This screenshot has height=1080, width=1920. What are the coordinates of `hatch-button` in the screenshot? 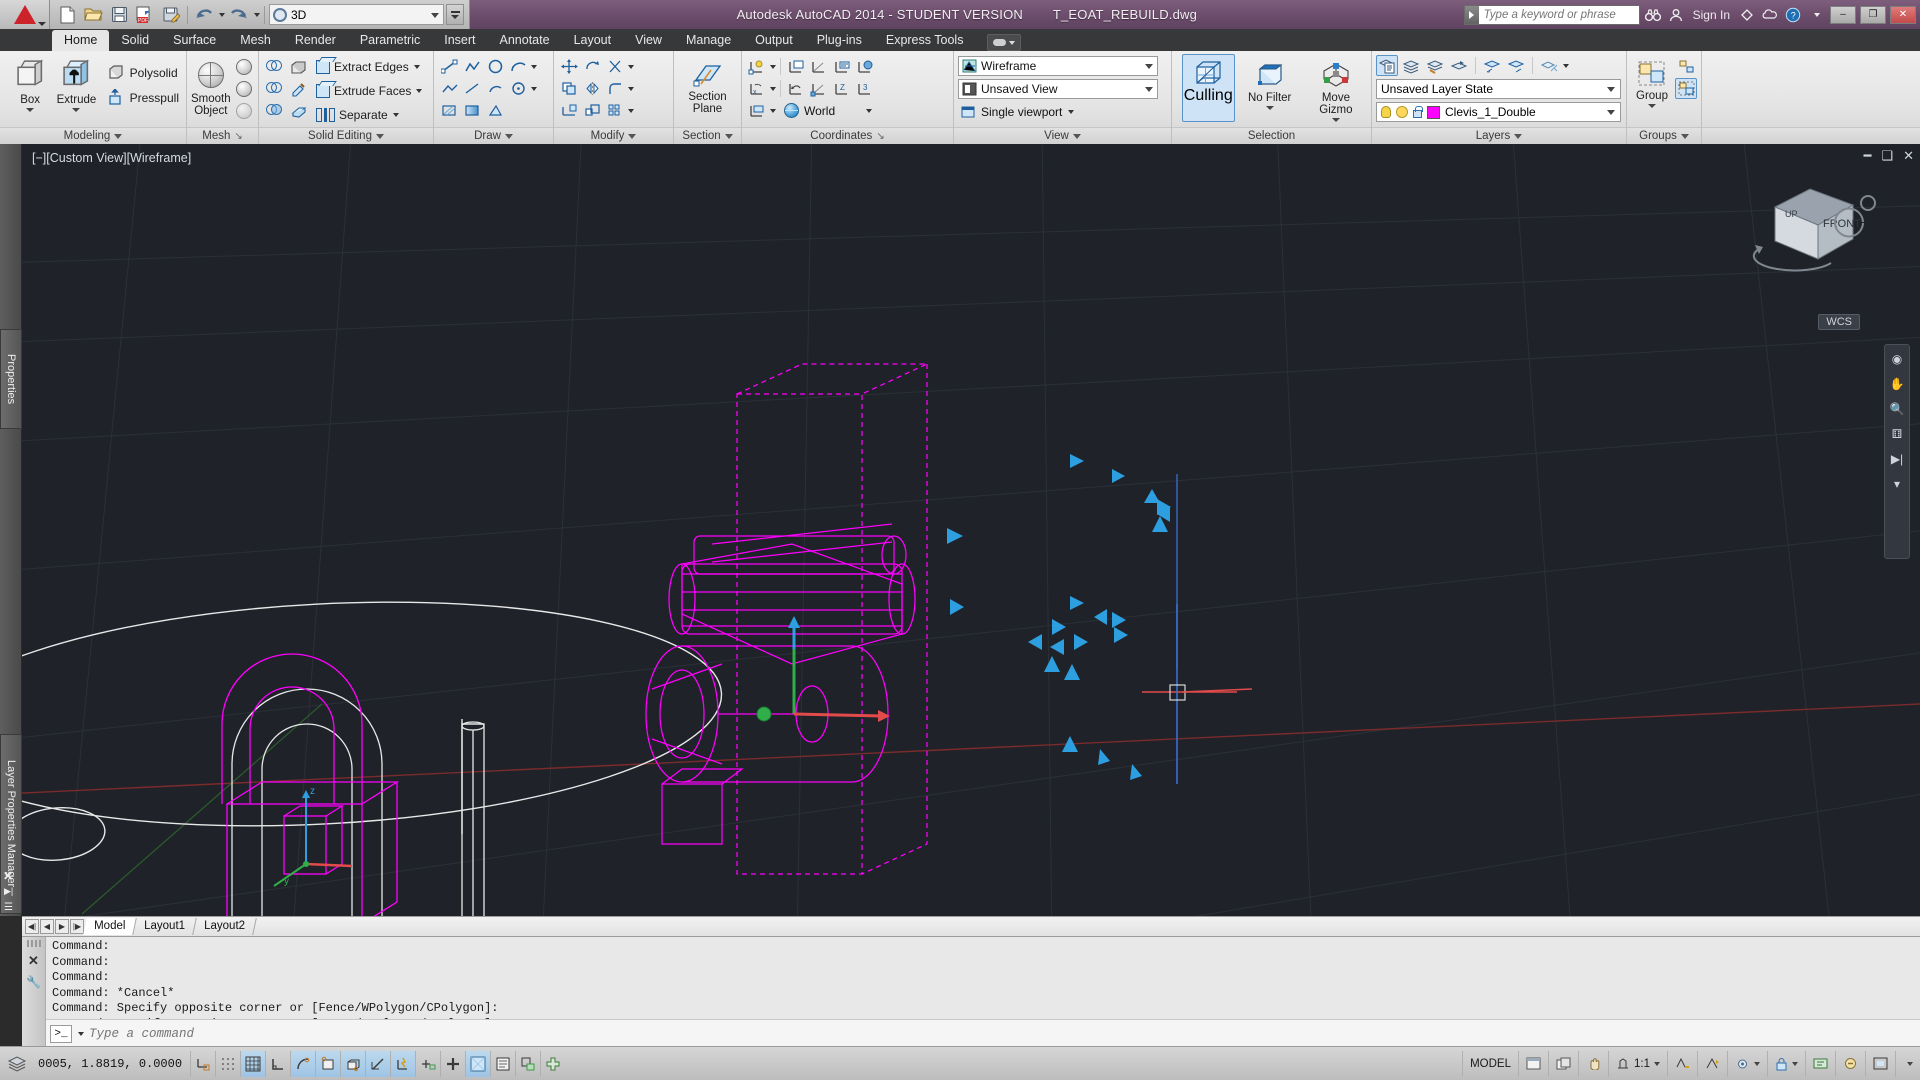 It's located at (449, 110).